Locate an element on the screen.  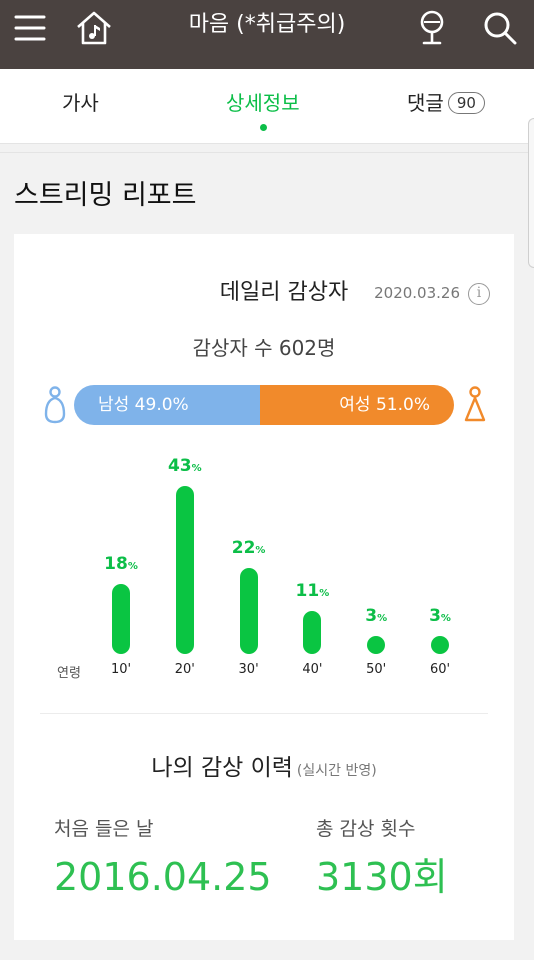
female-share-bar: 여성 51.0% is located at coordinates (357, 405).